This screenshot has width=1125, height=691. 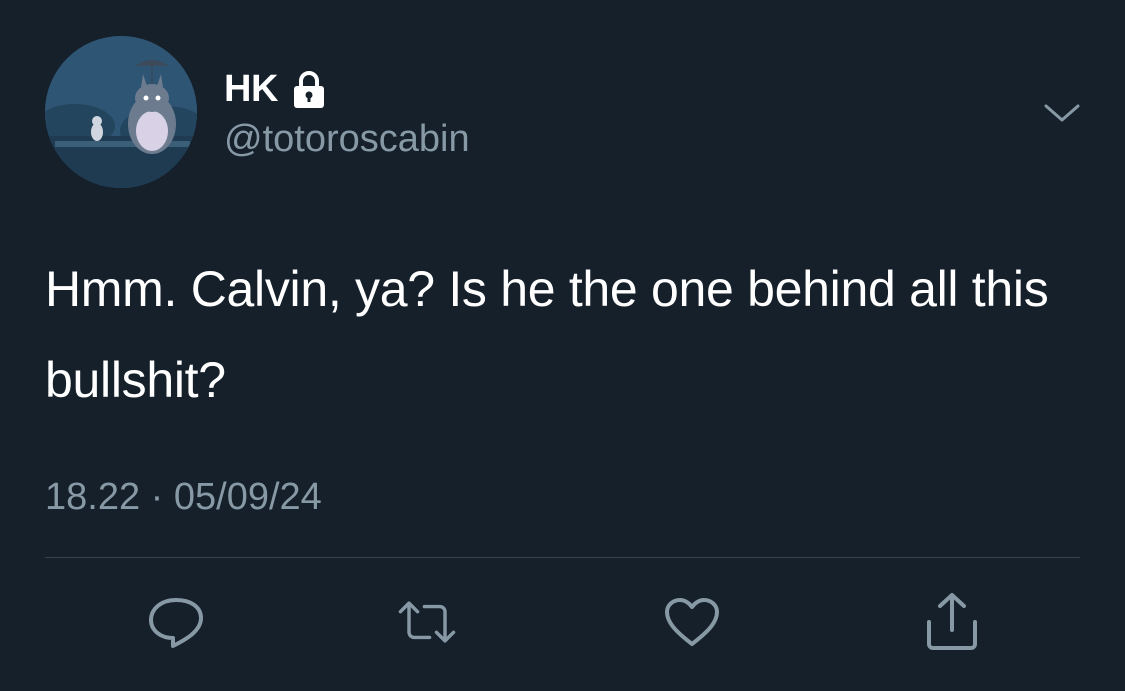 I want to click on display-name-row: HK, so click(x=277, y=89).